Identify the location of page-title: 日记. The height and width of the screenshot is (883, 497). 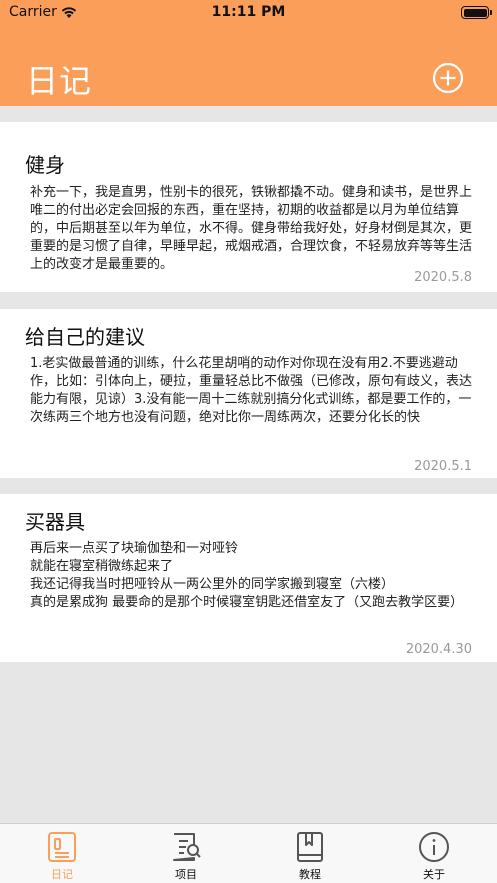
(59, 81).